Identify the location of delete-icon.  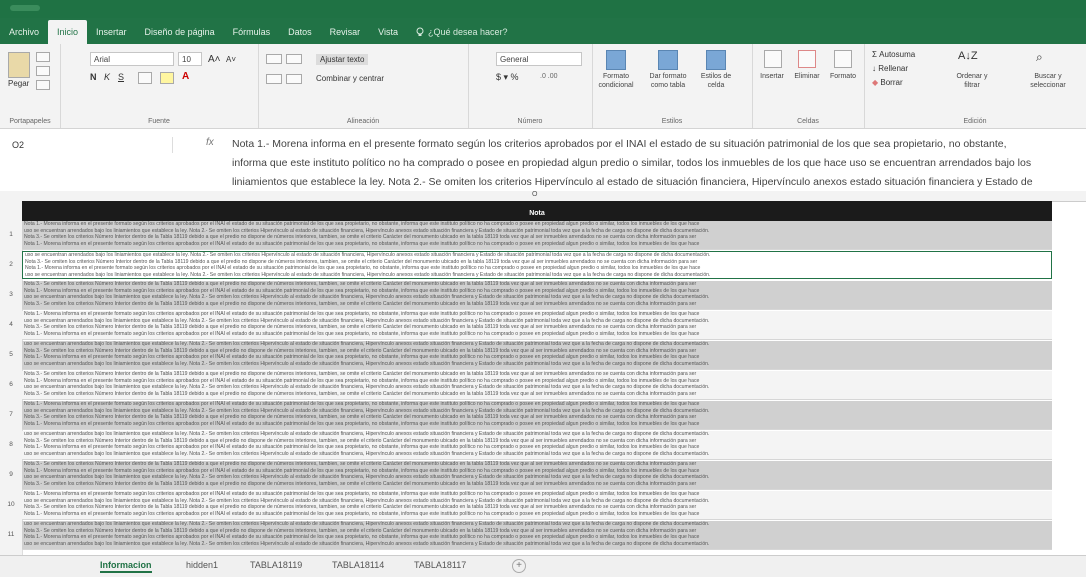
(807, 59).